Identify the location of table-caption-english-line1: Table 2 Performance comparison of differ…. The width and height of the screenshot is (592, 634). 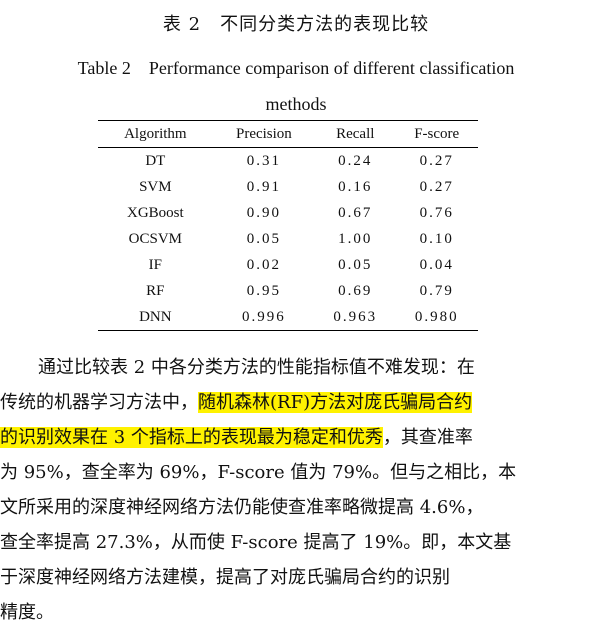
(296, 68).